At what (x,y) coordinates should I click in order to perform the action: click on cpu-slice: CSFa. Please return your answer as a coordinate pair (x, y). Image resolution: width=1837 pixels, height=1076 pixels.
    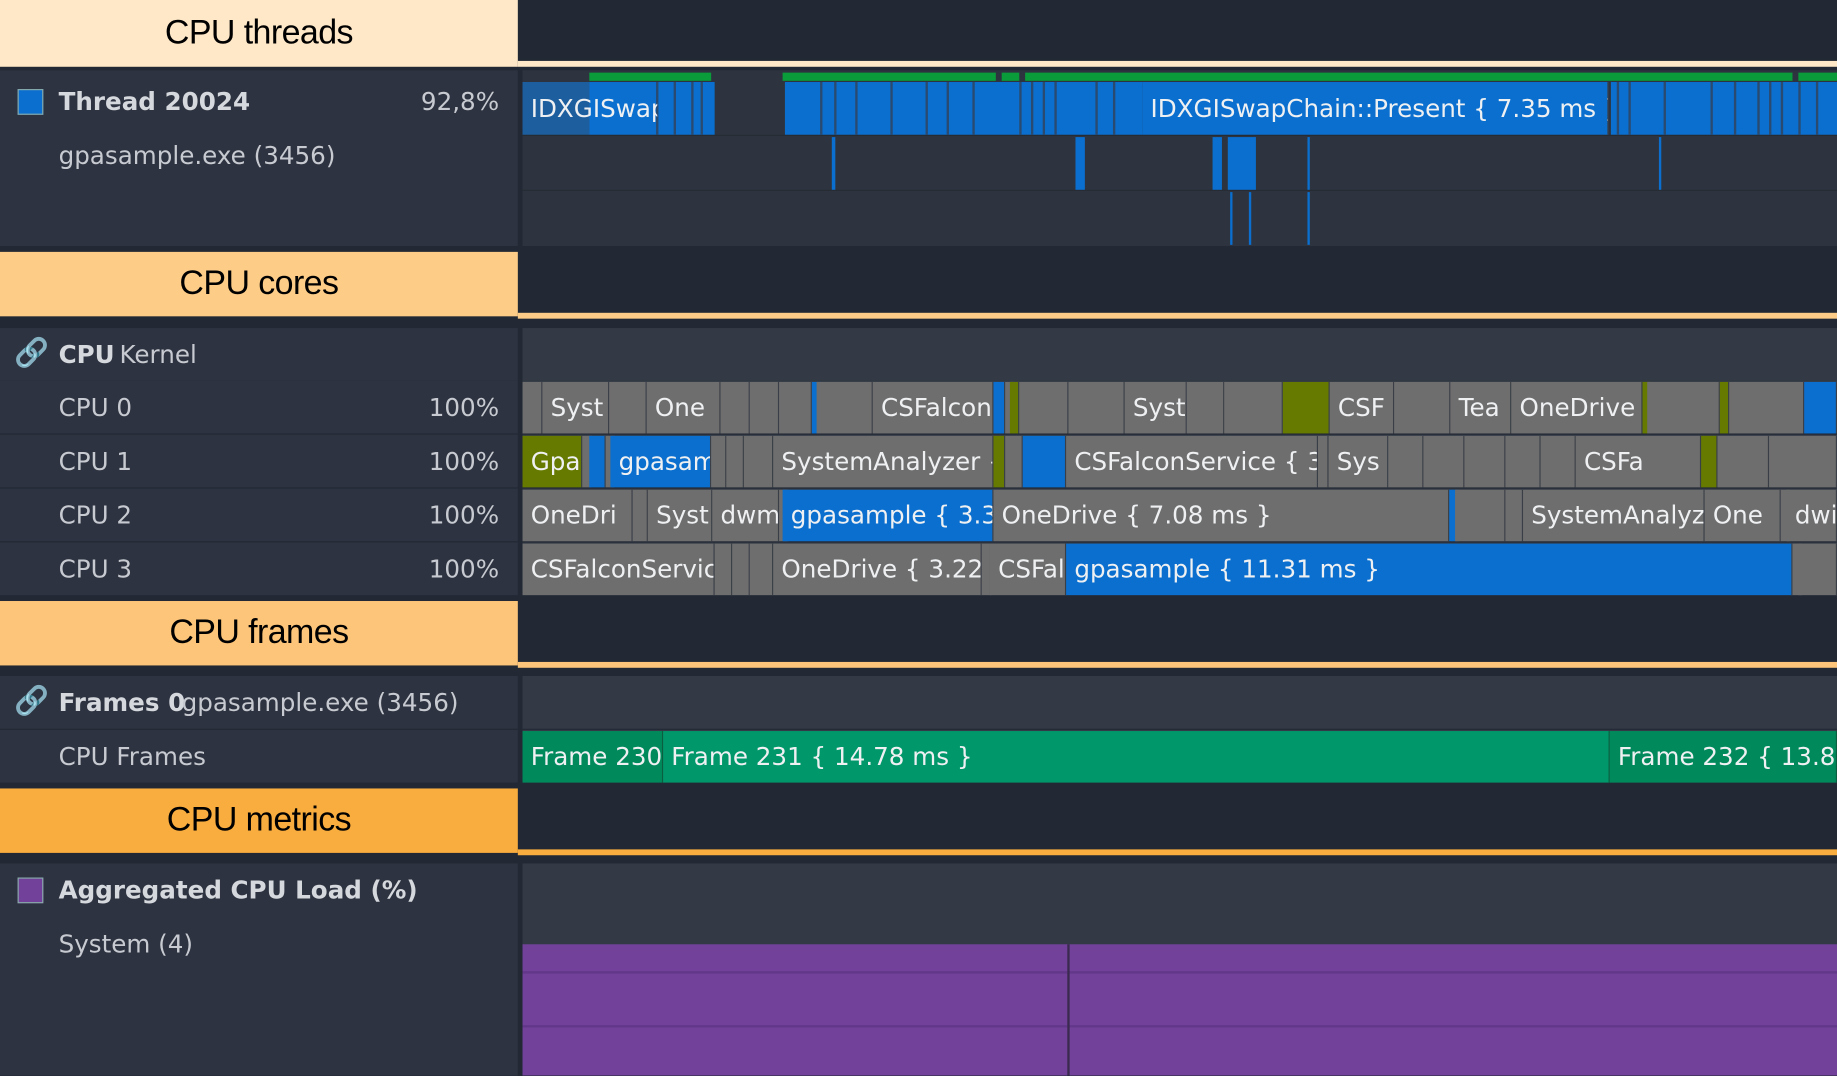
    Looking at the image, I should click on (1638, 461).